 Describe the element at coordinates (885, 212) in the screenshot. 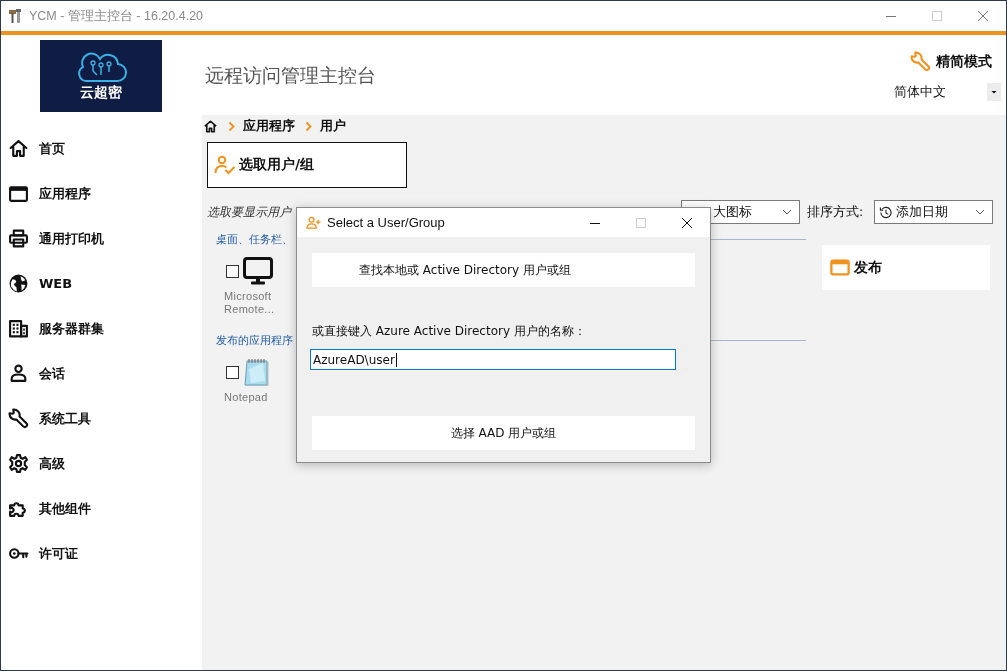

I see `clock-icon` at that location.